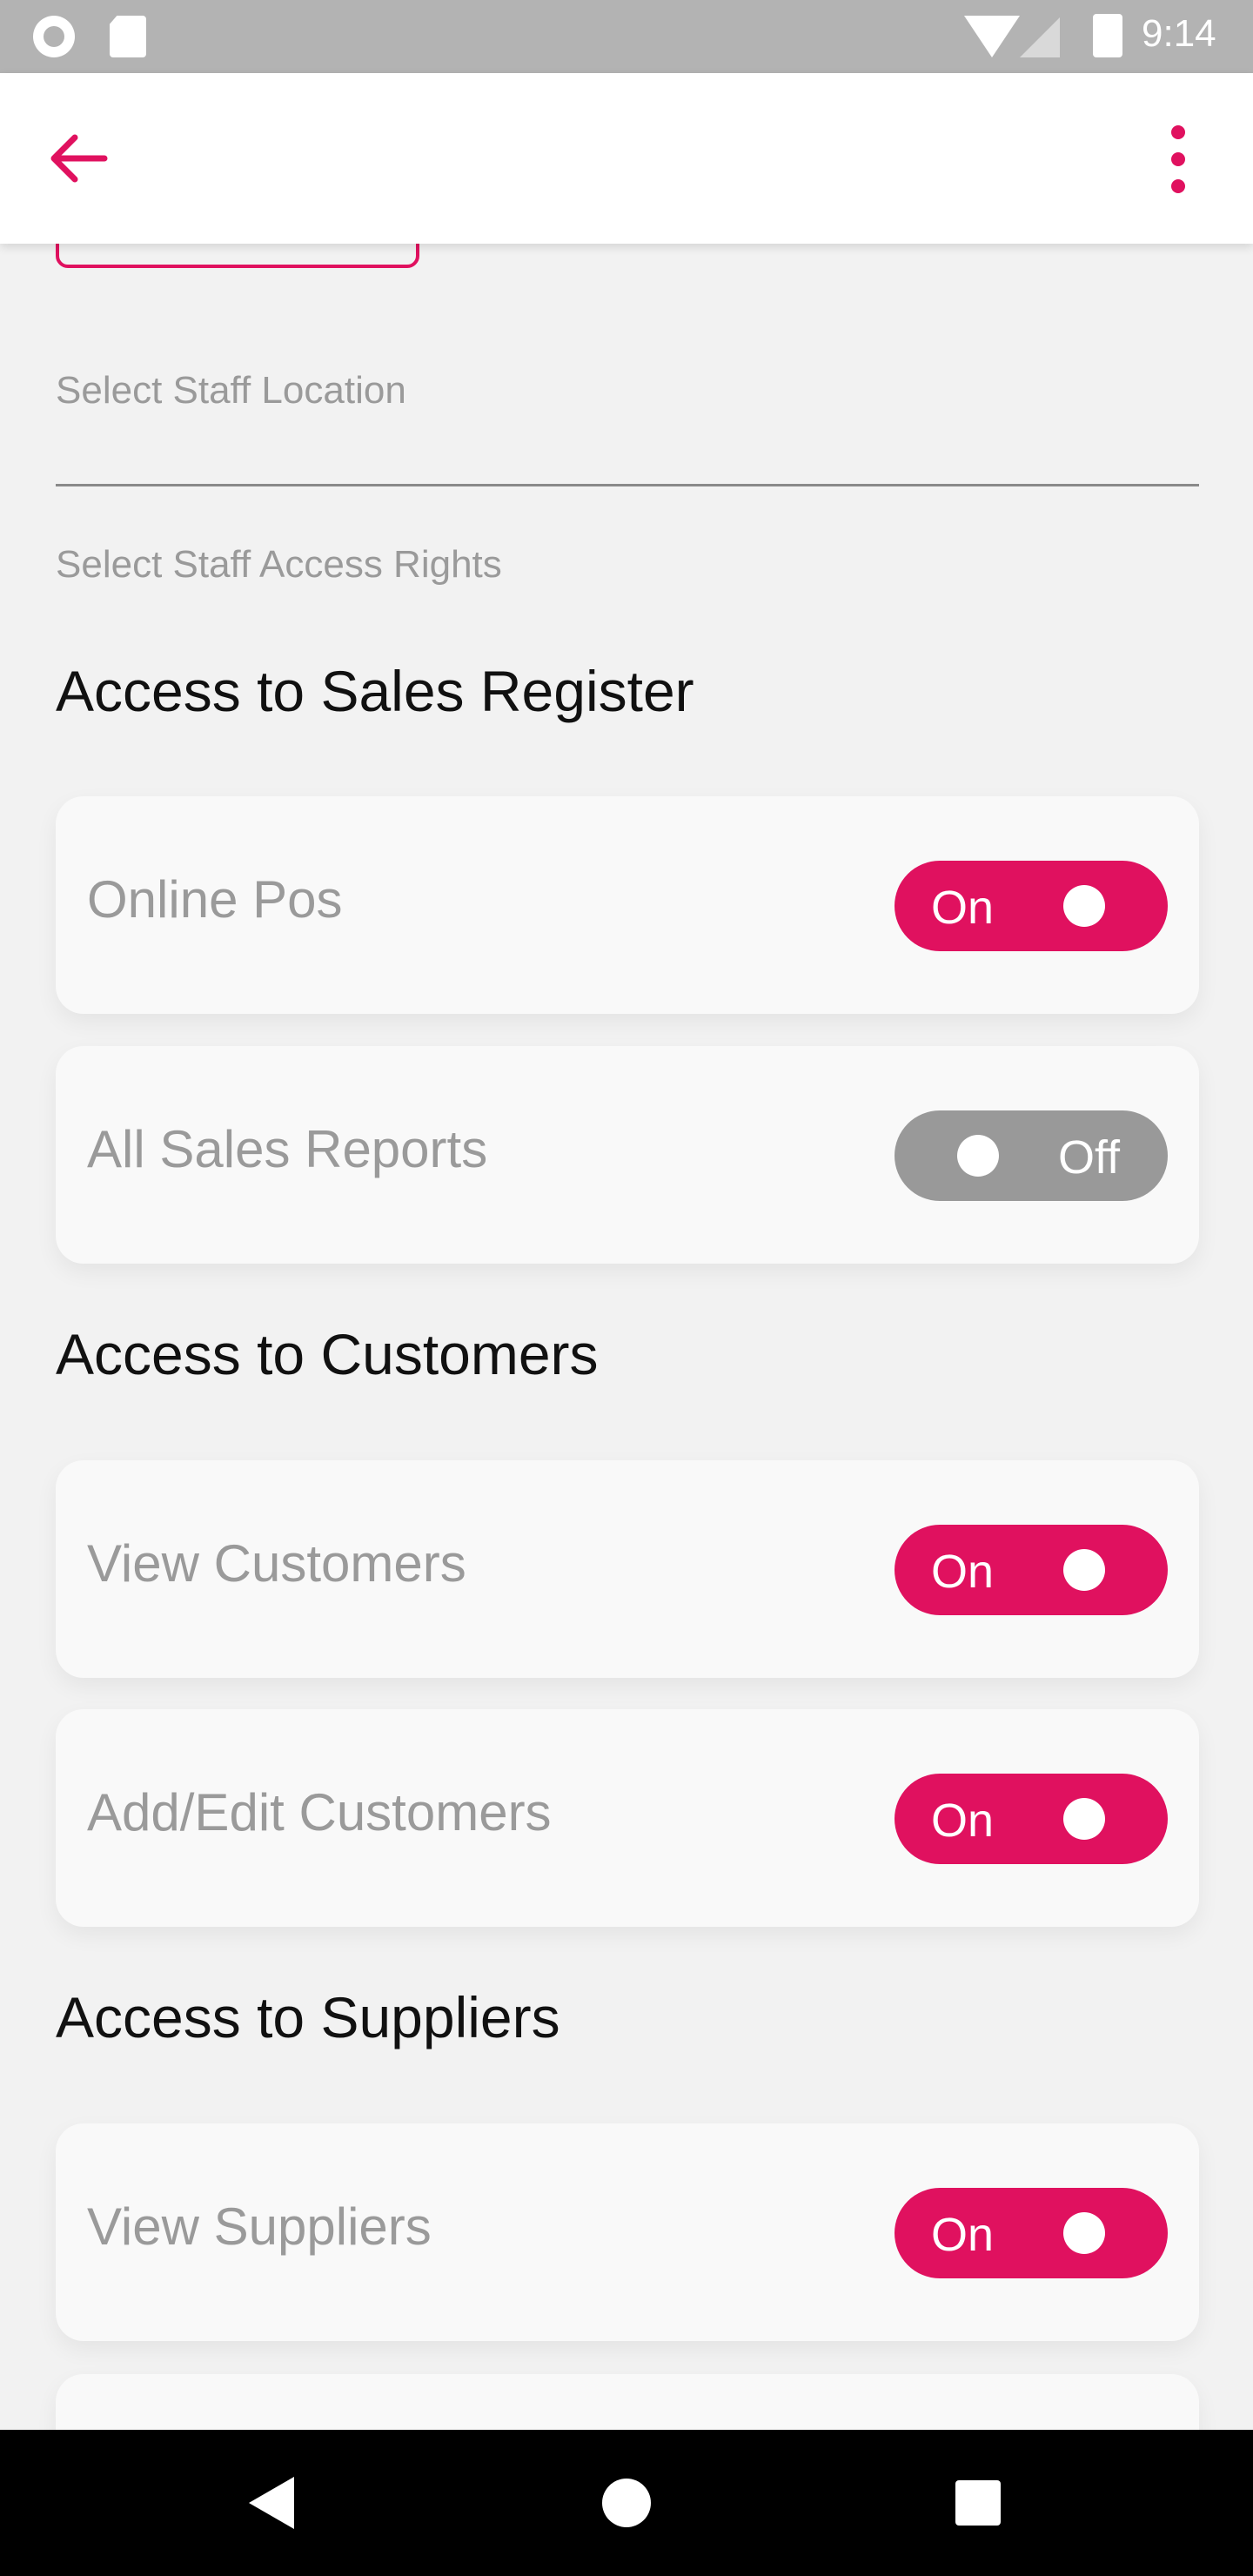 The width and height of the screenshot is (1253, 2576). What do you see at coordinates (627, 2232) in the screenshot?
I see `access-card-view-suppliers: View Suppliers On` at bounding box center [627, 2232].